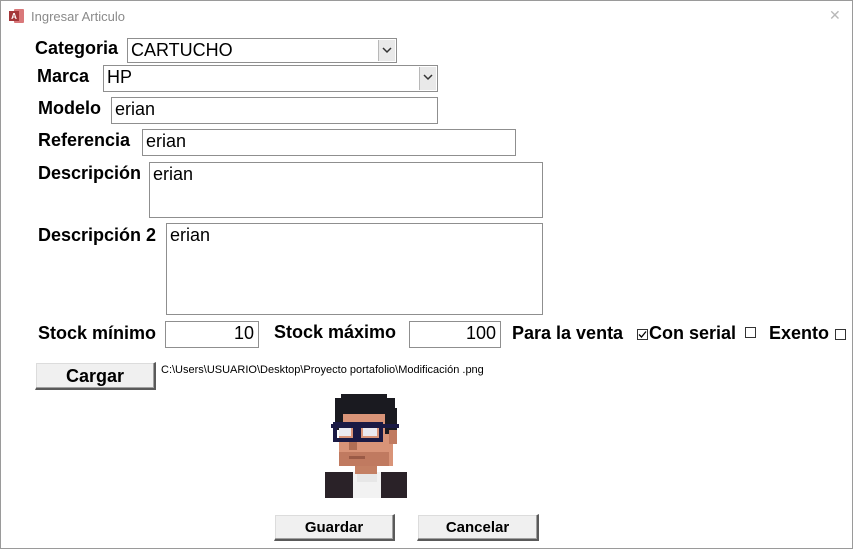 This screenshot has width=853, height=549. Describe the element at coordinates (262, 50) in the screenshot. I see `categoria-dropdown: CARTUCHO` at that location.